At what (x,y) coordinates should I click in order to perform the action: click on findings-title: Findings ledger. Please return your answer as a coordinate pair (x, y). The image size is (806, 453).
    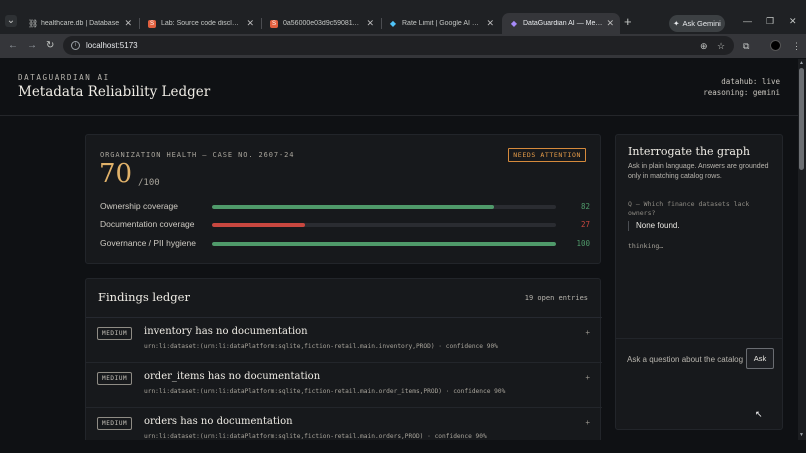
    Looking at the image, I should click on (144, 297).